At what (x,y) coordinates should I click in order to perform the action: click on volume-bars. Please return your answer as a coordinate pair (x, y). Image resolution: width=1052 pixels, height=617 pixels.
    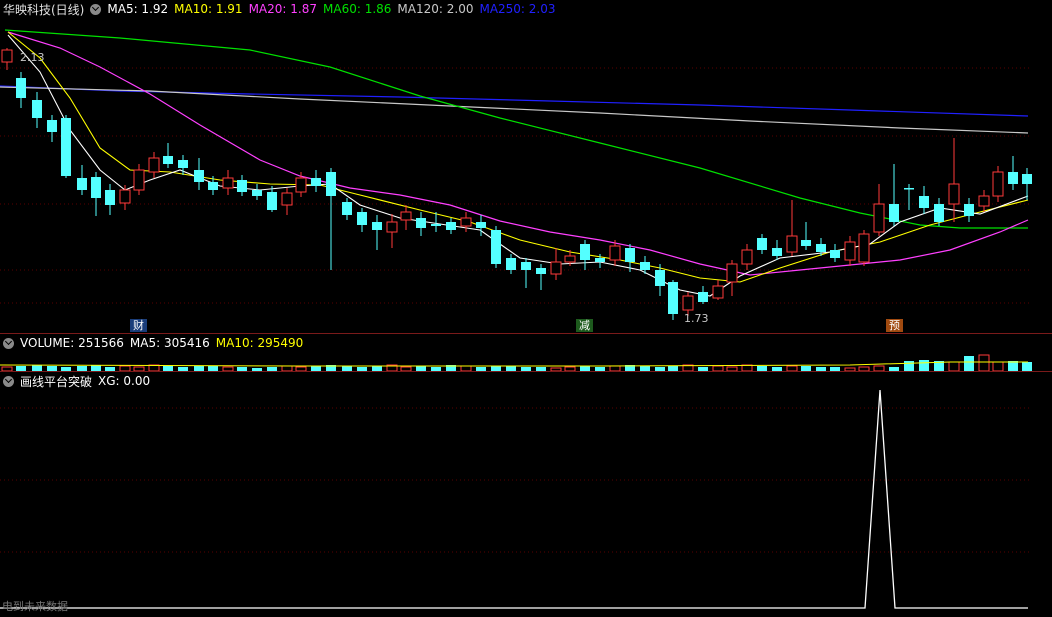
    Looking at the image, I should click on (516, 362).